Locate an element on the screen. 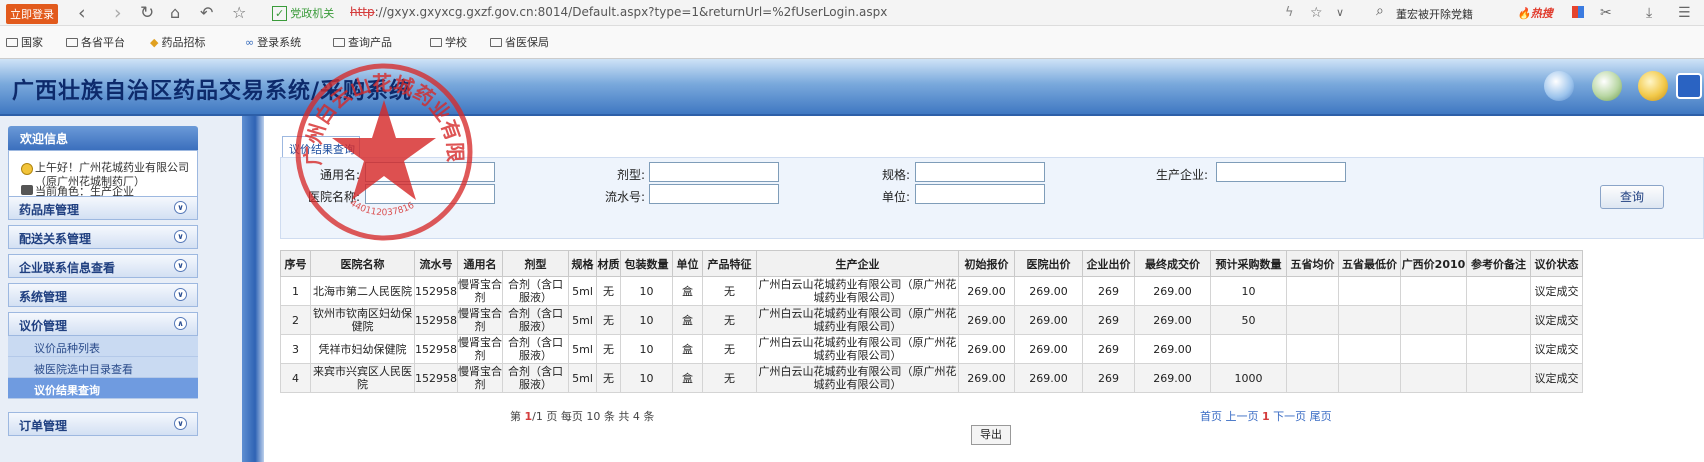  col-header: 生产企业 is located at coordinates (857, 263).